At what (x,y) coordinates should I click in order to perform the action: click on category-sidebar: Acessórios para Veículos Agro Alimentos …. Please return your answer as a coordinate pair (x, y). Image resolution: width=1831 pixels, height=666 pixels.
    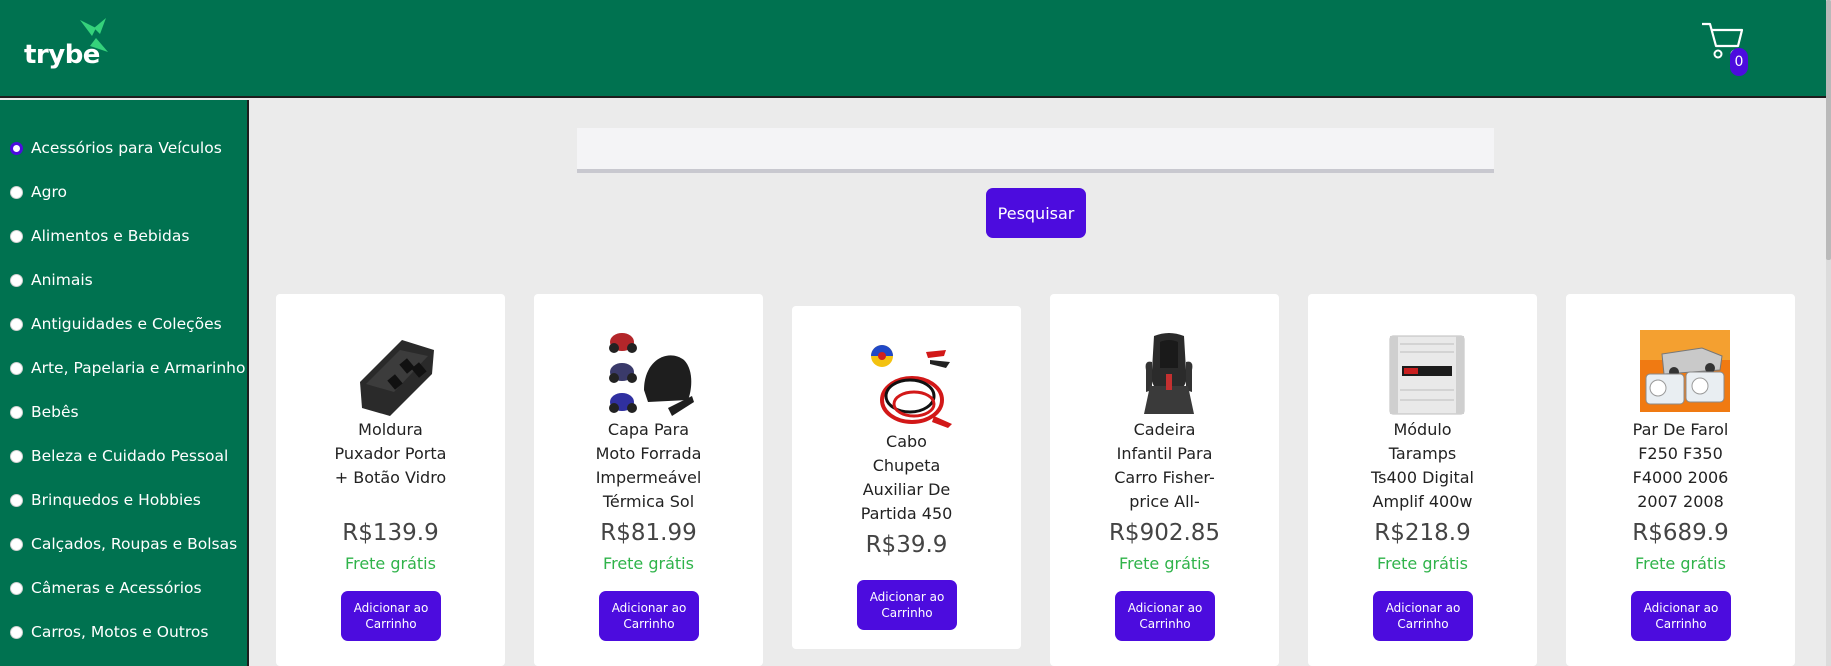
    Looking at the image, I should click on (124, 383).